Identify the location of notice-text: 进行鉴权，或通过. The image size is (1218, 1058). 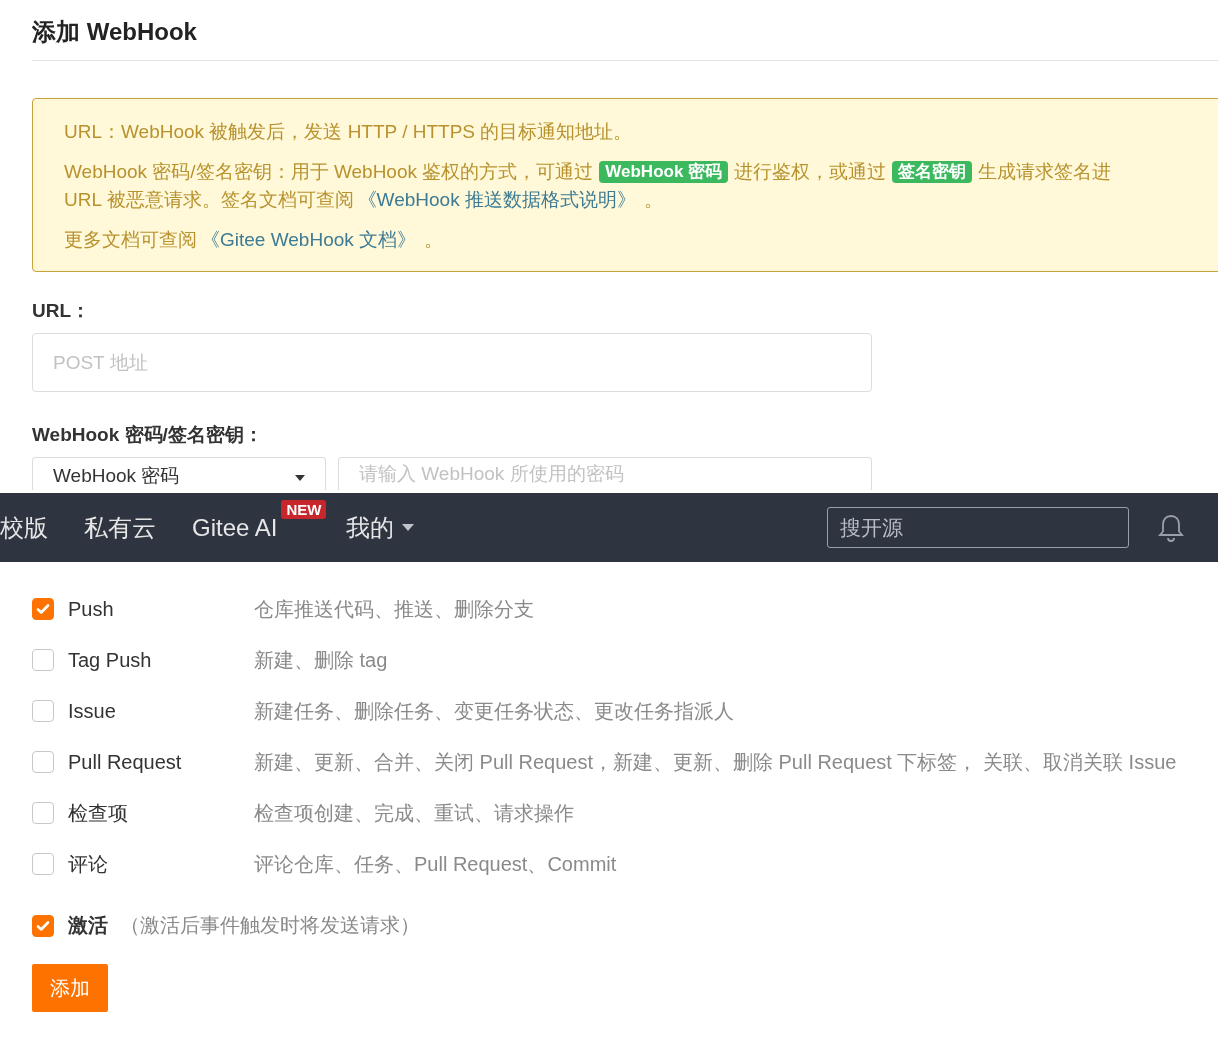
(810, 172).